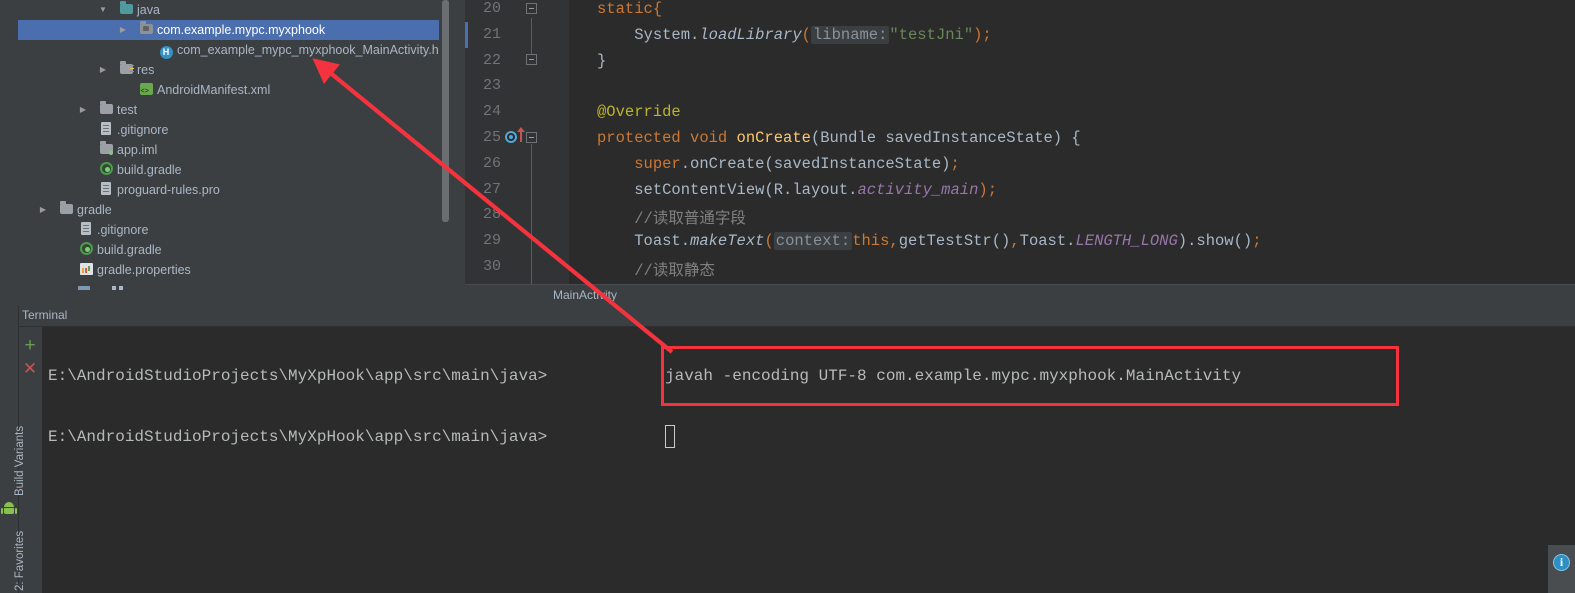 The image size is (1575, 593). What do you see at coordinates (237, 190) in the screenshot?
I see `tree-item-proguard-rules-pro: proguard-rules.pro` at bounding box center [237, 190].